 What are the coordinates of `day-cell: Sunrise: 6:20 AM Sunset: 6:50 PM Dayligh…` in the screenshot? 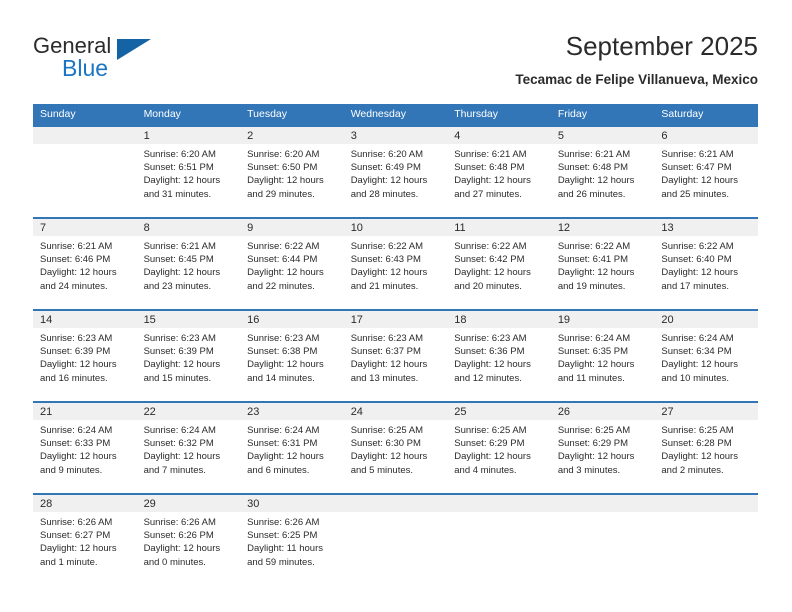 It's located at (292, 180).